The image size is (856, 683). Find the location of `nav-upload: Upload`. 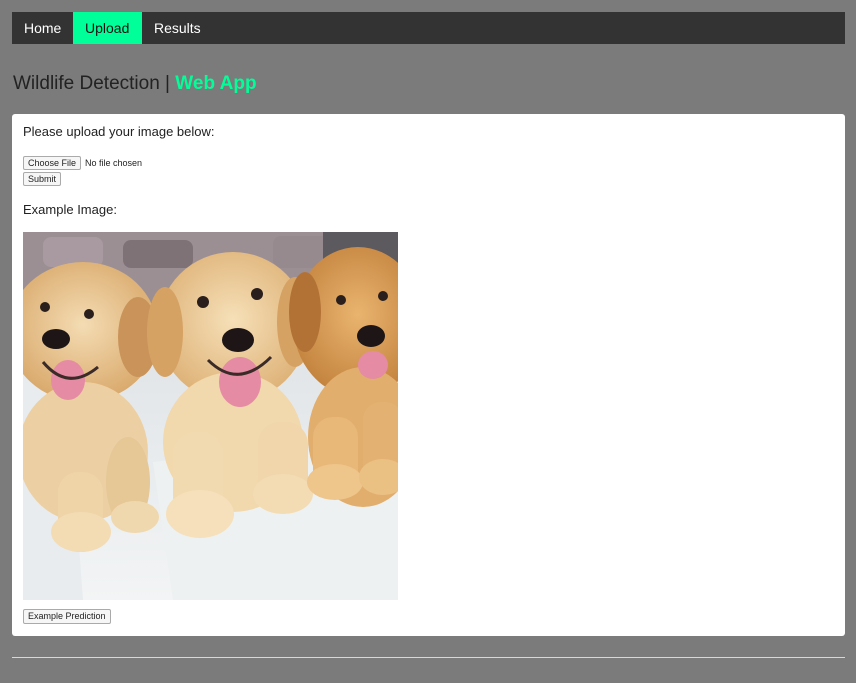

nav-upload: Upload is located at coordinates (107, 28).